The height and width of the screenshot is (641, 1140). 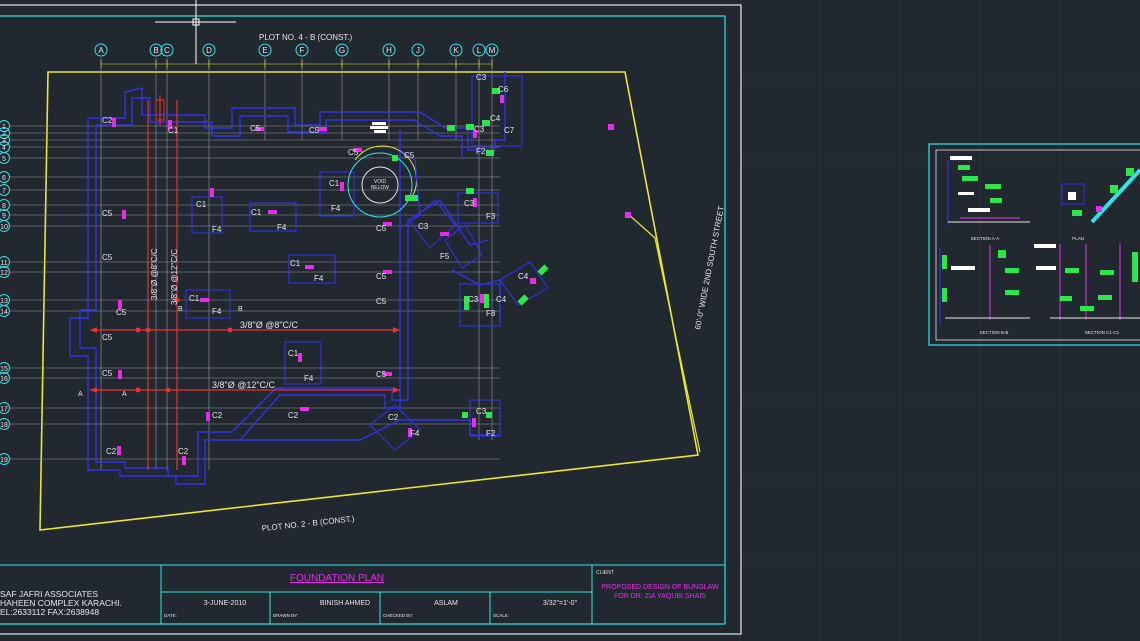 What do you see at coordinates (560, 603) in the screenshot?
I see `scale-value: 3/32"=1'-0"` at bounding box center [560, 603].